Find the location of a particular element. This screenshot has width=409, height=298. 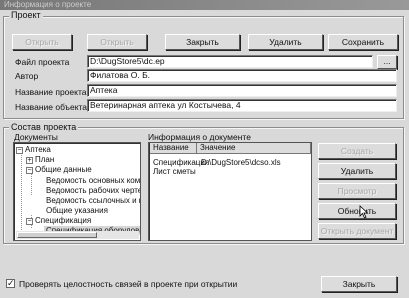

project-name-label: Название проекта is located at coordinates (51, 92).